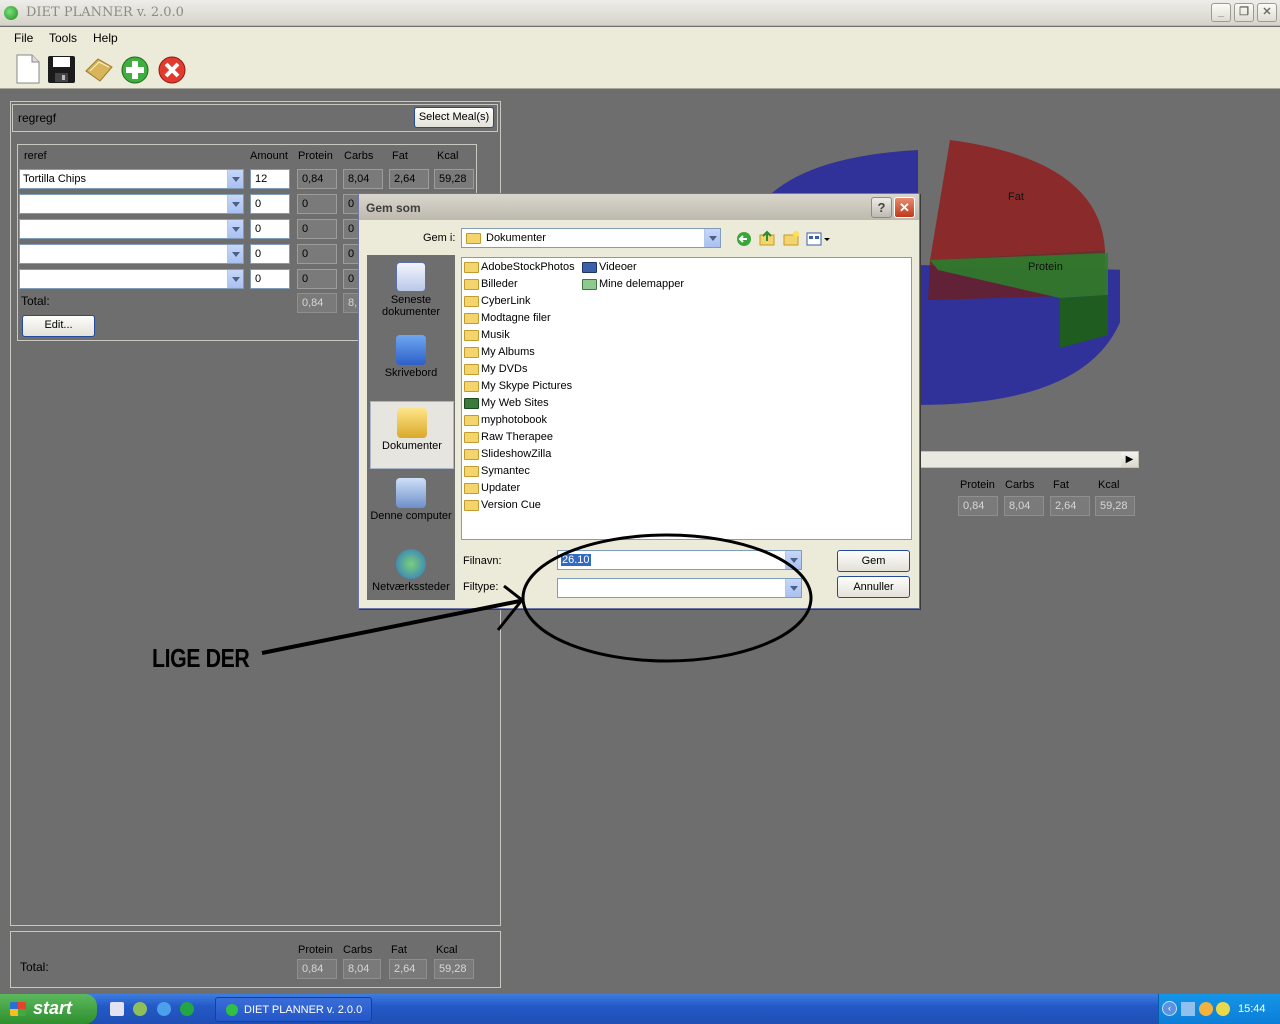 This screenshot has height=1024, width=1280. What do you see at coordinates (640, 68) in the screenshot?
I see `toolbar` at bounding box center [640, 68].